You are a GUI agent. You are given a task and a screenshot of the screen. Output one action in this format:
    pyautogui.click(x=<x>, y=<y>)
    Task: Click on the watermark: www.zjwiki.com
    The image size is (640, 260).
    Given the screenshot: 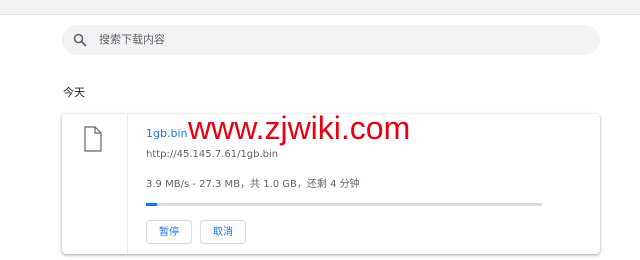 What is the action you would take?
    pyautogui.click(x=299, y=128)
    